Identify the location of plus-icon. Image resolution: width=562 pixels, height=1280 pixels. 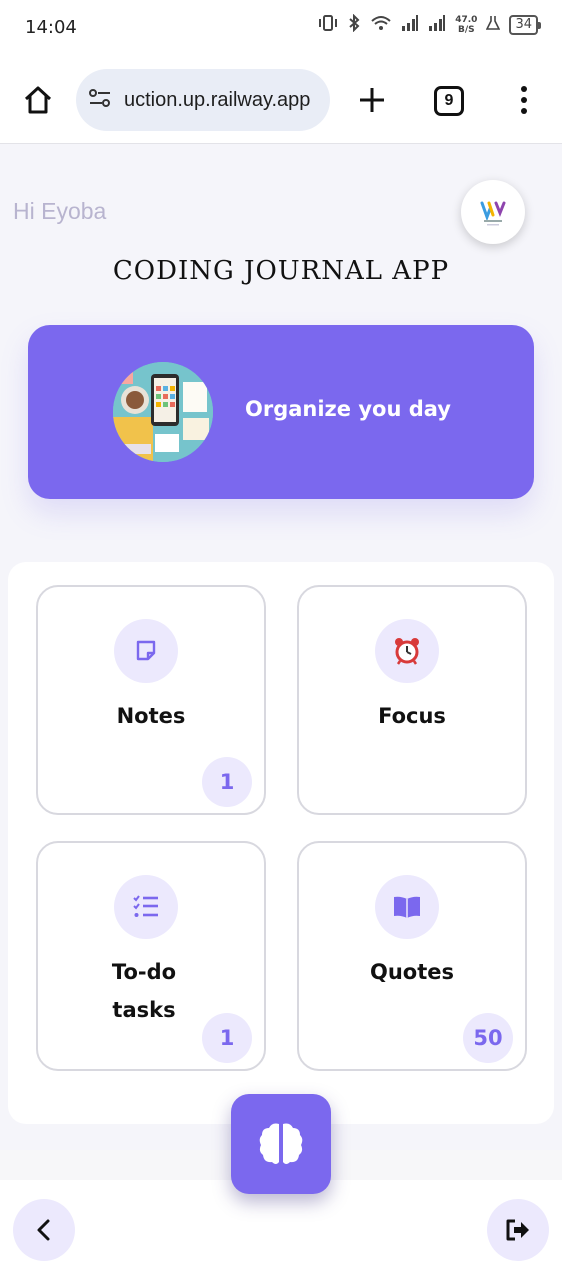
(372, 100).